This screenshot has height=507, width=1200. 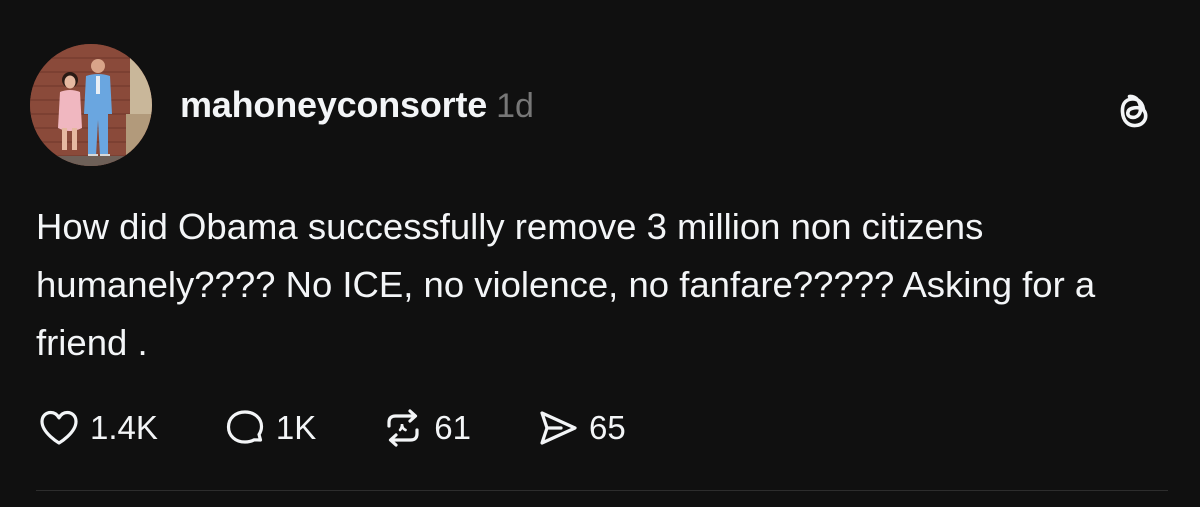 I want to click on username-link: mahoneyconsorte, so click(x=333, y=105).